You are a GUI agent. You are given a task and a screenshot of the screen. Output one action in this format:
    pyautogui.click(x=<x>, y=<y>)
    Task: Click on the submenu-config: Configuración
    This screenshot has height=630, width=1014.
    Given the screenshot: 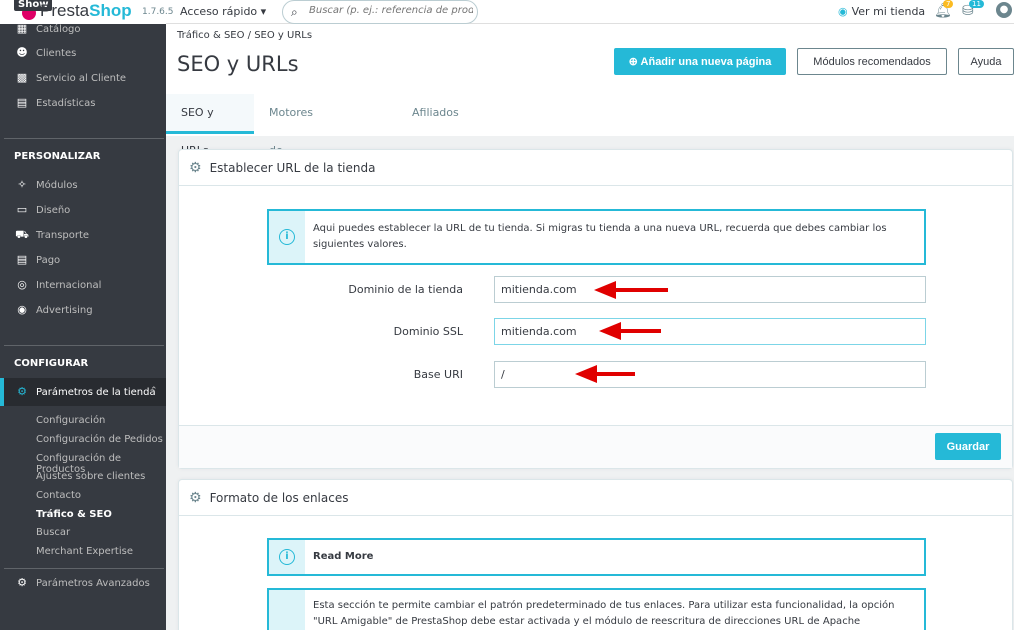 What is the action you would take?
    pyautogui.click(x=70, y=420)
    